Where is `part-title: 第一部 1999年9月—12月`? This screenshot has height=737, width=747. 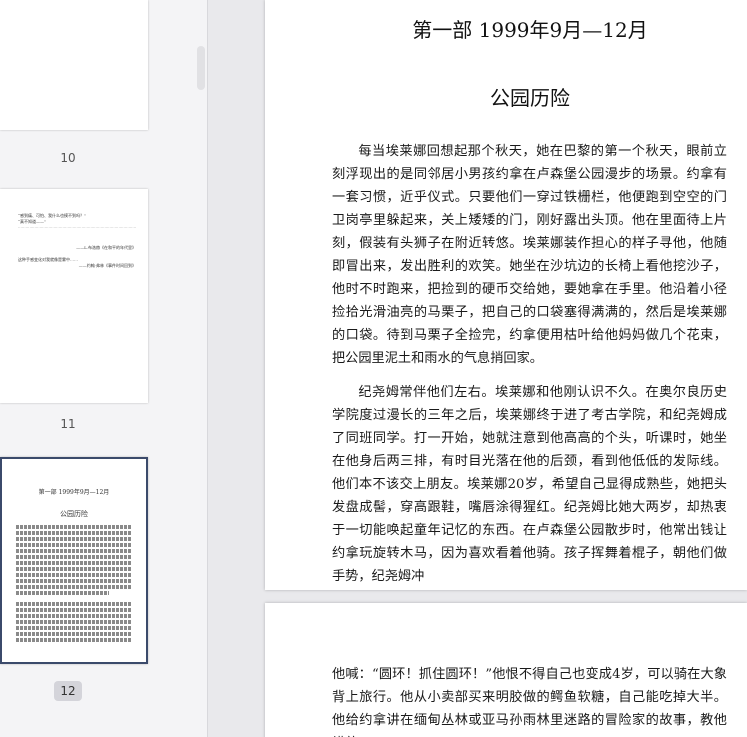
part-title: 第一部 1999年9月—12月 is located at coordinates (530, 30).